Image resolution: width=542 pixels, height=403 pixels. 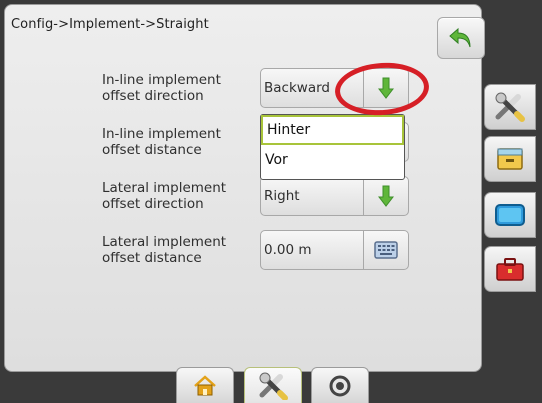 What do you see at coordinates (161, 88) in the screenshot?
I see `inline-offset-direction-label: In-line implement offset direction` at bounding box center [161, 88].